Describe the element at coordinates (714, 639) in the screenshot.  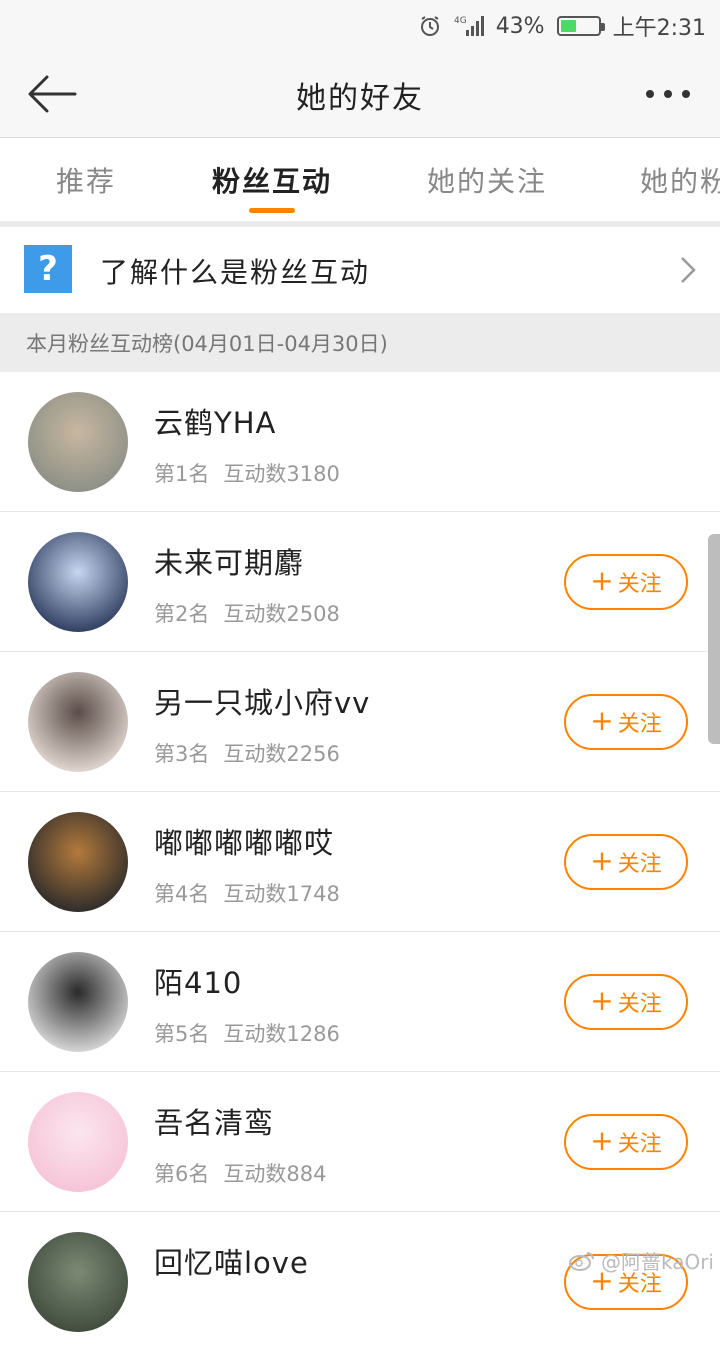
I see `scrollbar-thumb` at that location.